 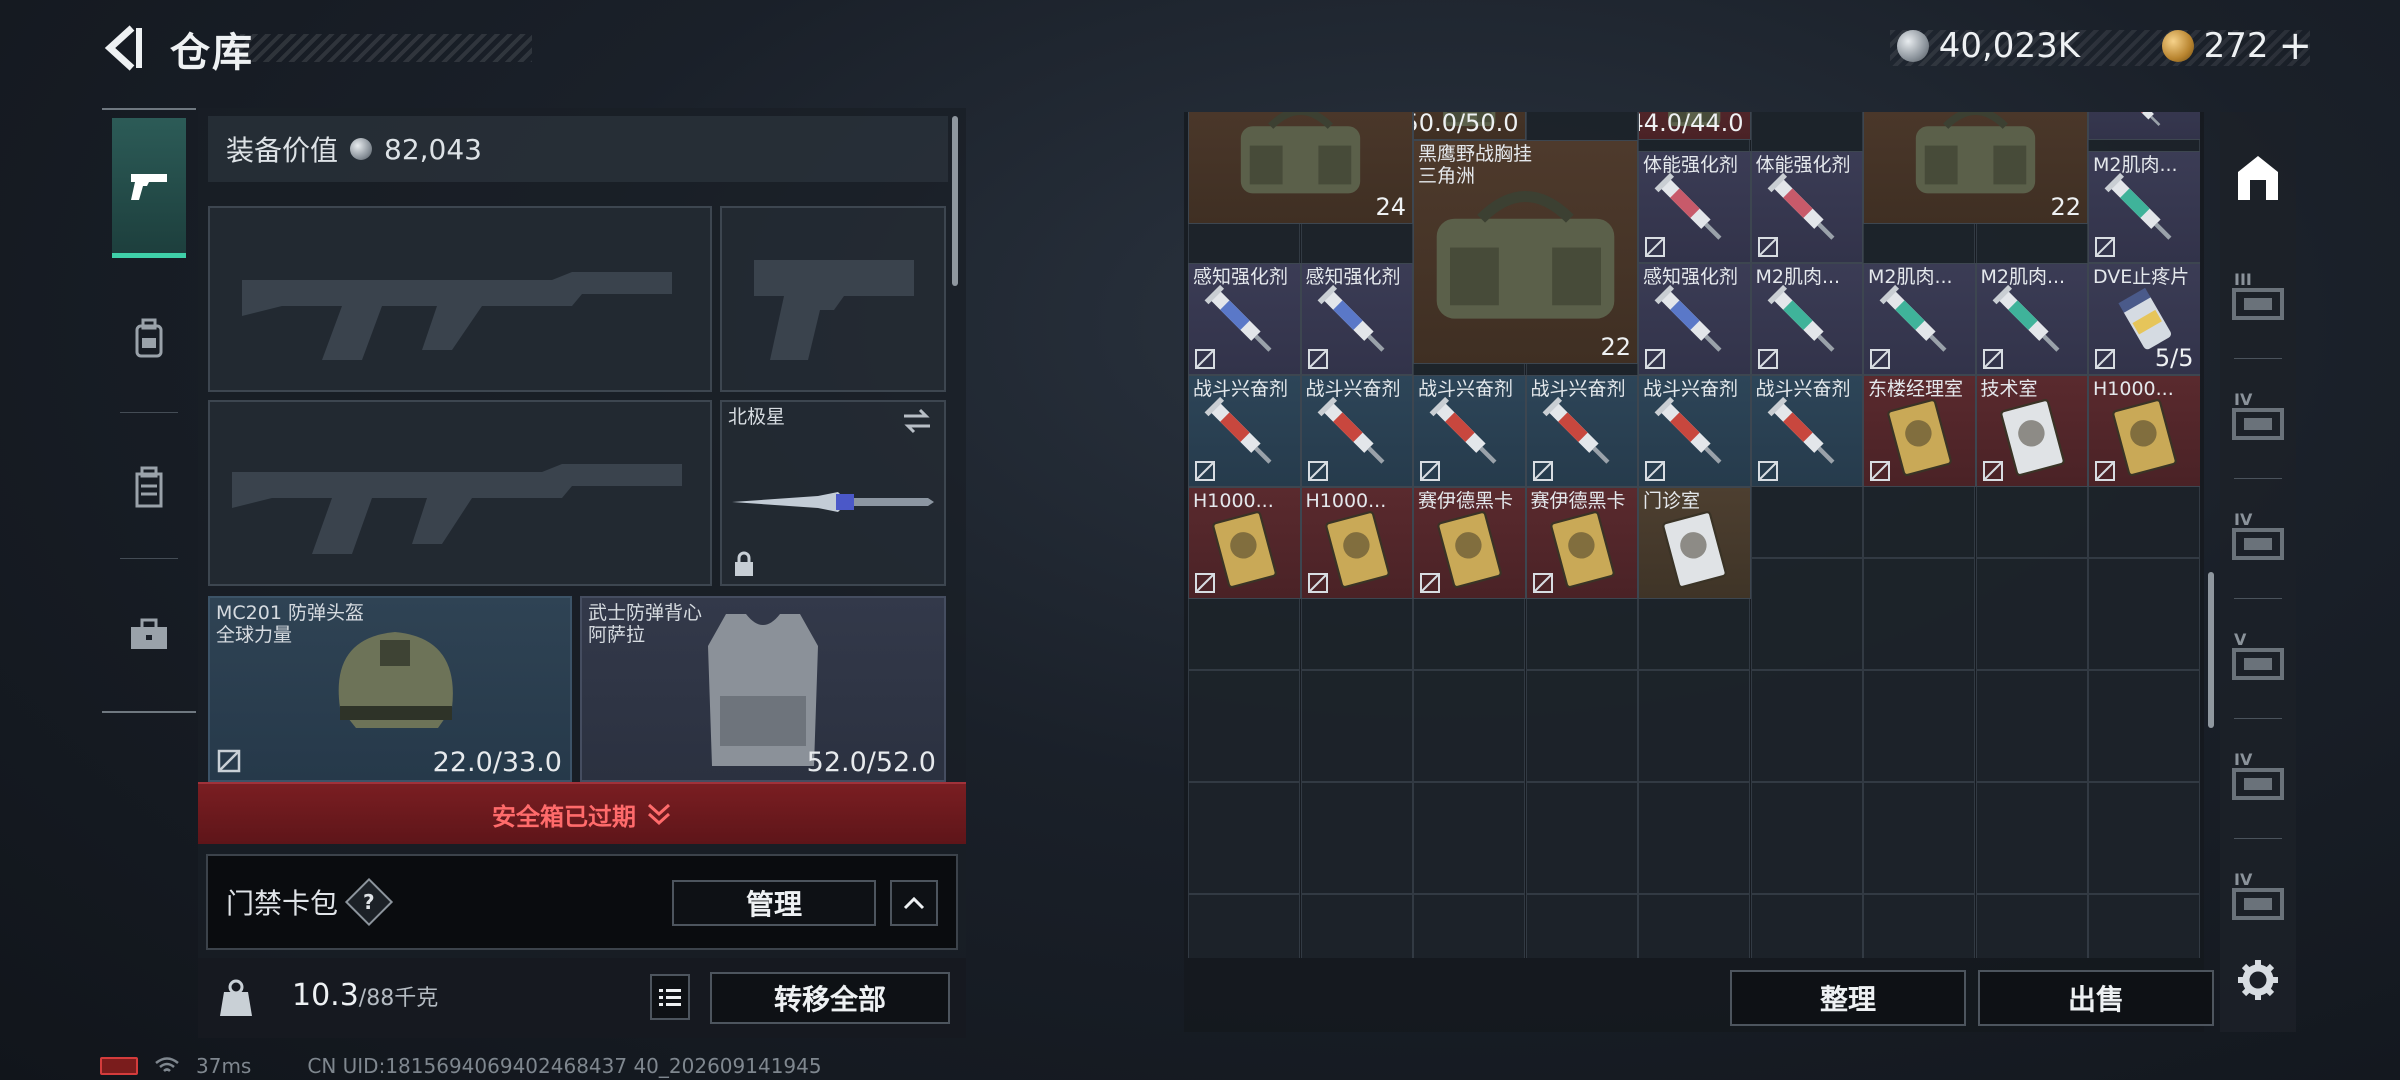 I want to click on storage-item: 东楼经理室, so click(x=1919, y=431).